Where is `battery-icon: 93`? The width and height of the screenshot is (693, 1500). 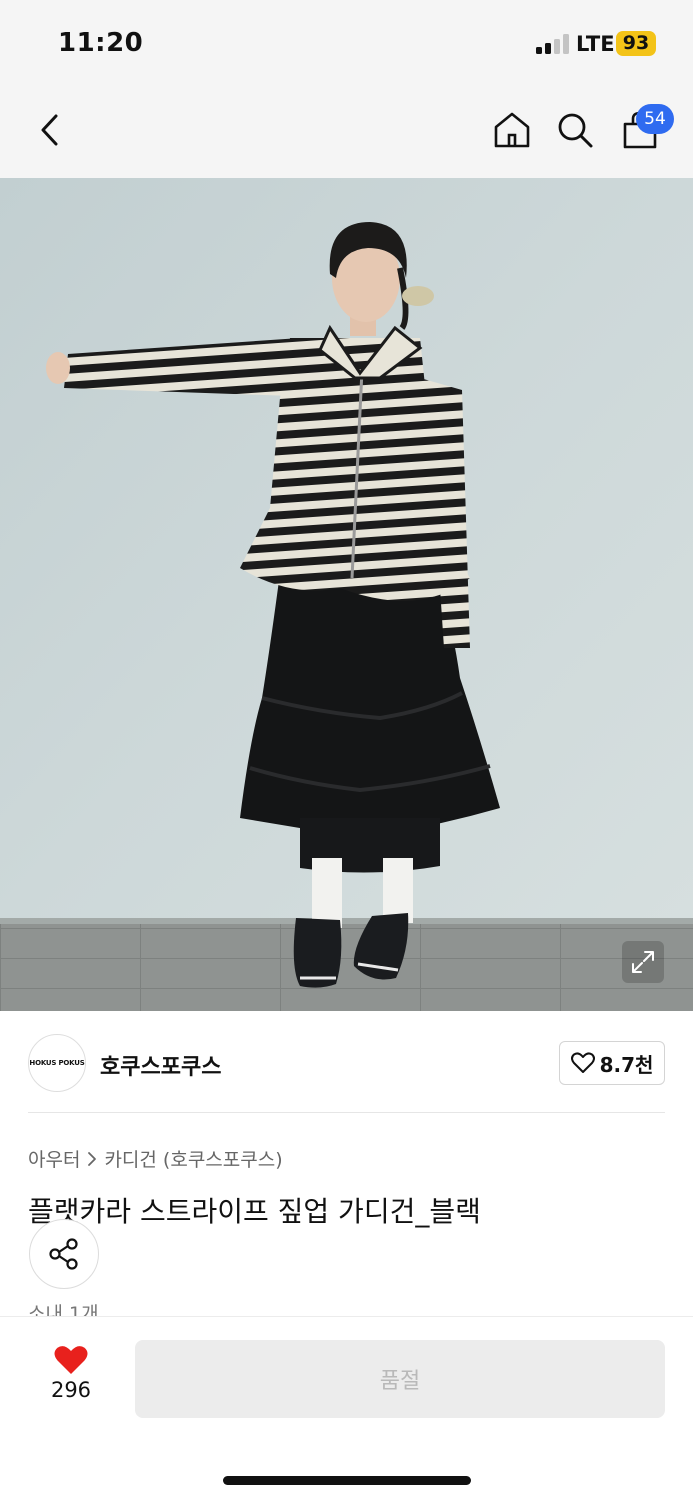
battery-icon: 93 is located at coordinates (636, 43).